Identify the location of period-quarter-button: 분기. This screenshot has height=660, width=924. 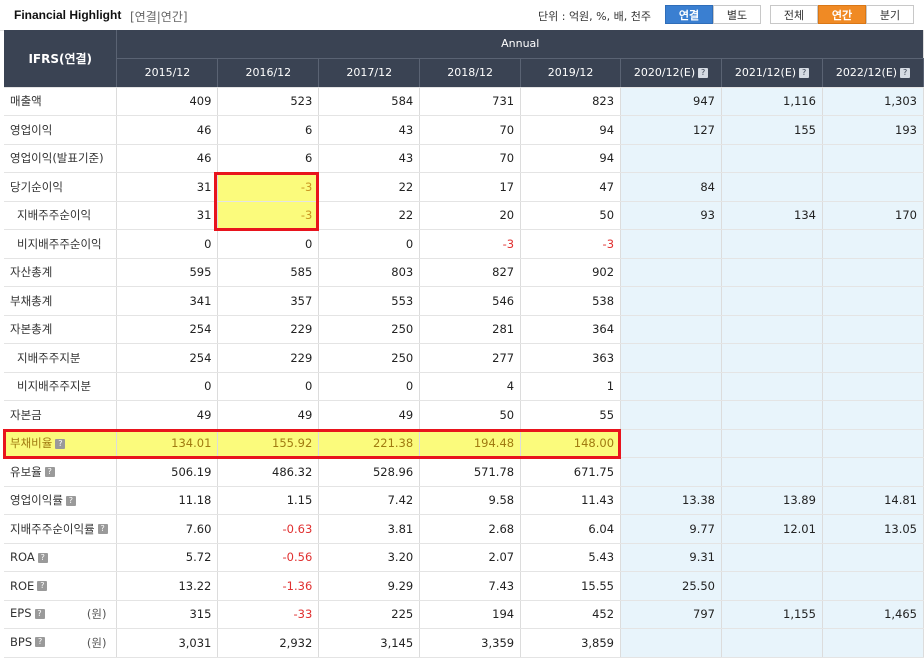
(890, 14).